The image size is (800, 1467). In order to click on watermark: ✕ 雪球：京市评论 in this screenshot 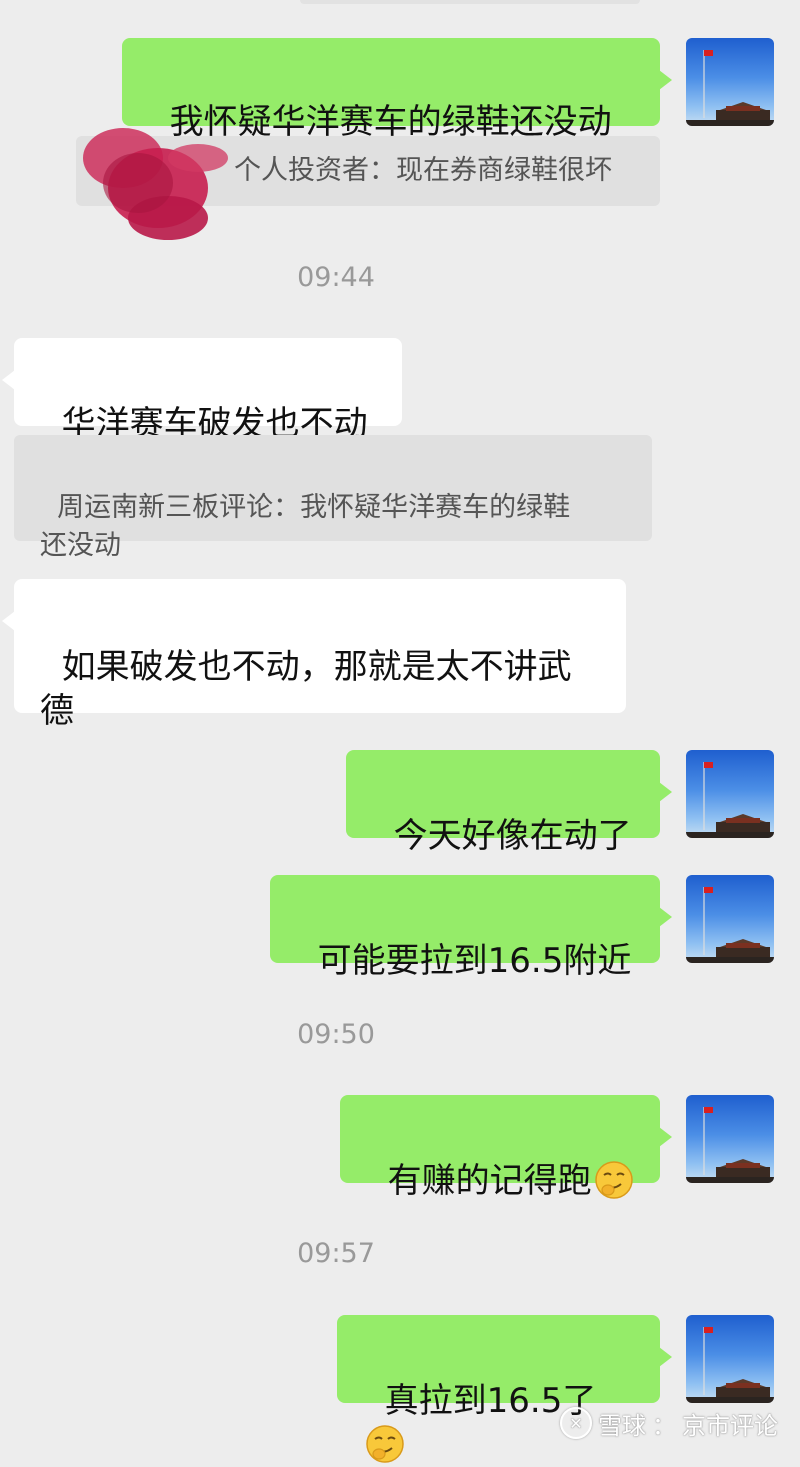, I will do `click(669, 1423)`.